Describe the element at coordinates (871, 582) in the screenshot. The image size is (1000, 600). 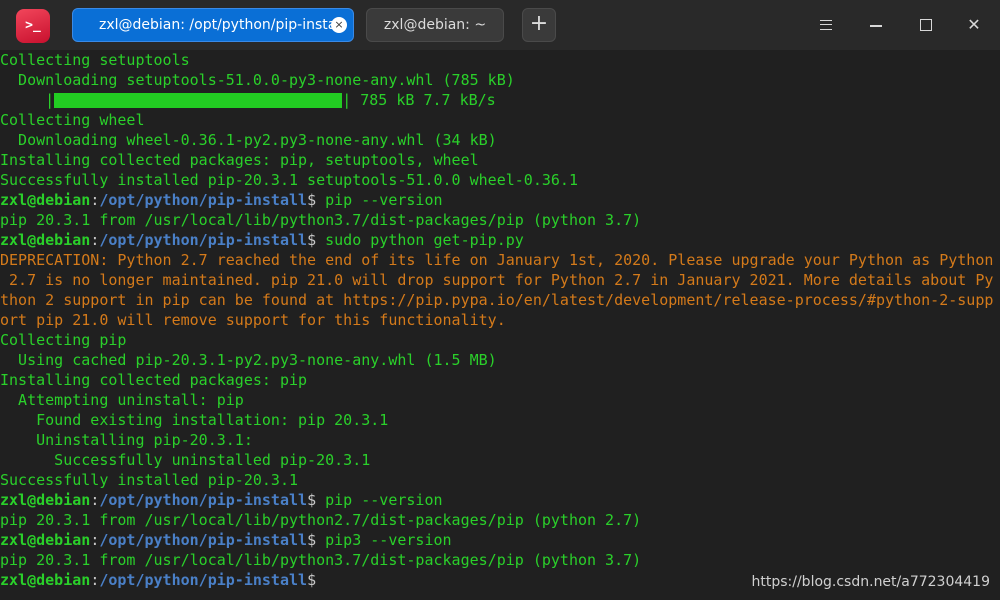
I see `watermark: https://blog.csdn.net/a772304419` at that location.